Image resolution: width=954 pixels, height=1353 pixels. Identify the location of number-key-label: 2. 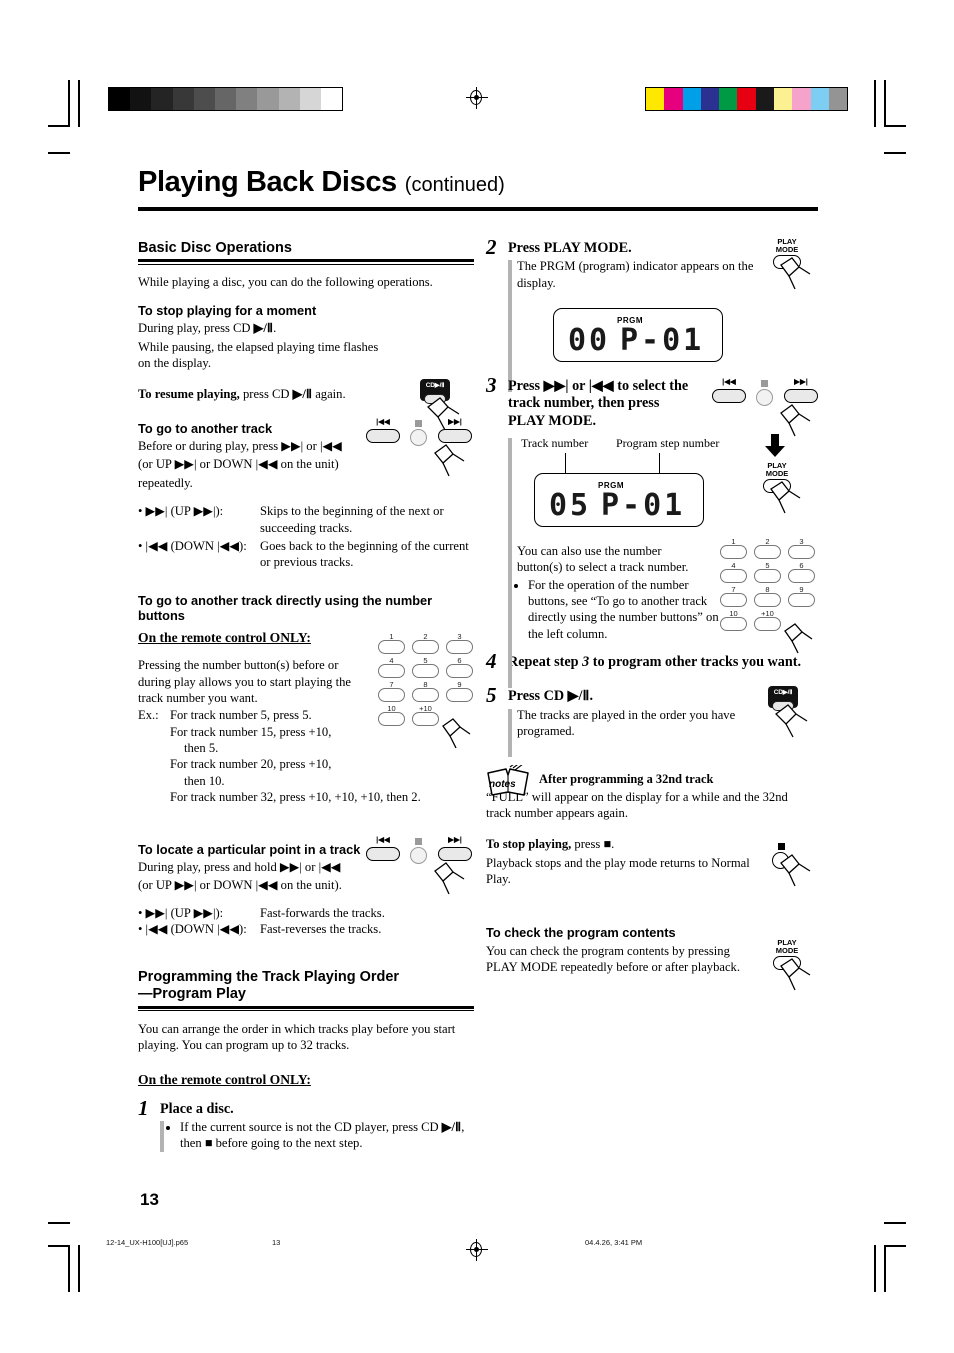
(767, 542).